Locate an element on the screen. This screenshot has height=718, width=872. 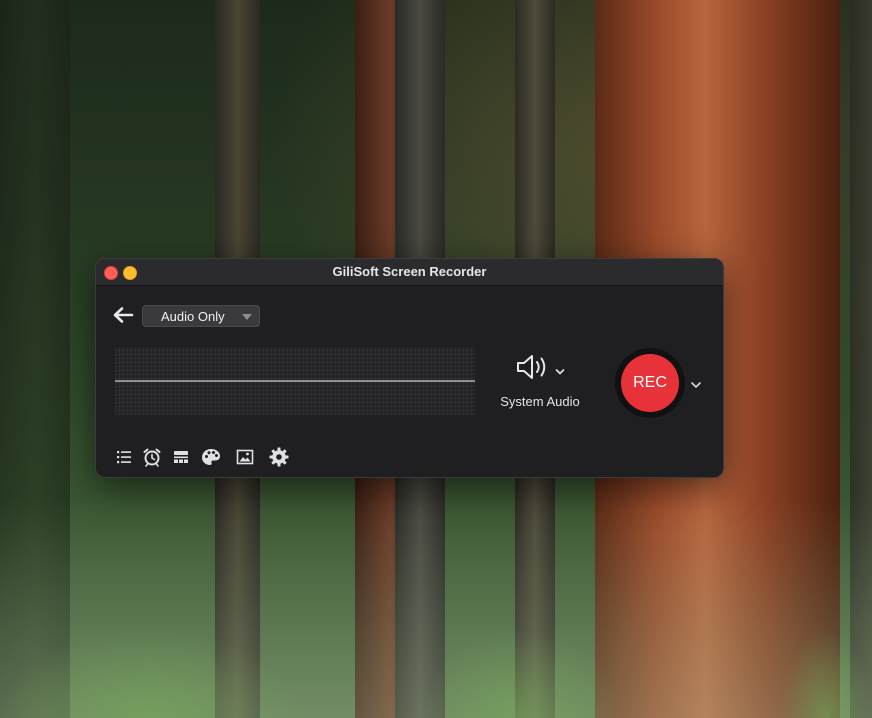
waveform-baseline is located at coordinates (295, 381).